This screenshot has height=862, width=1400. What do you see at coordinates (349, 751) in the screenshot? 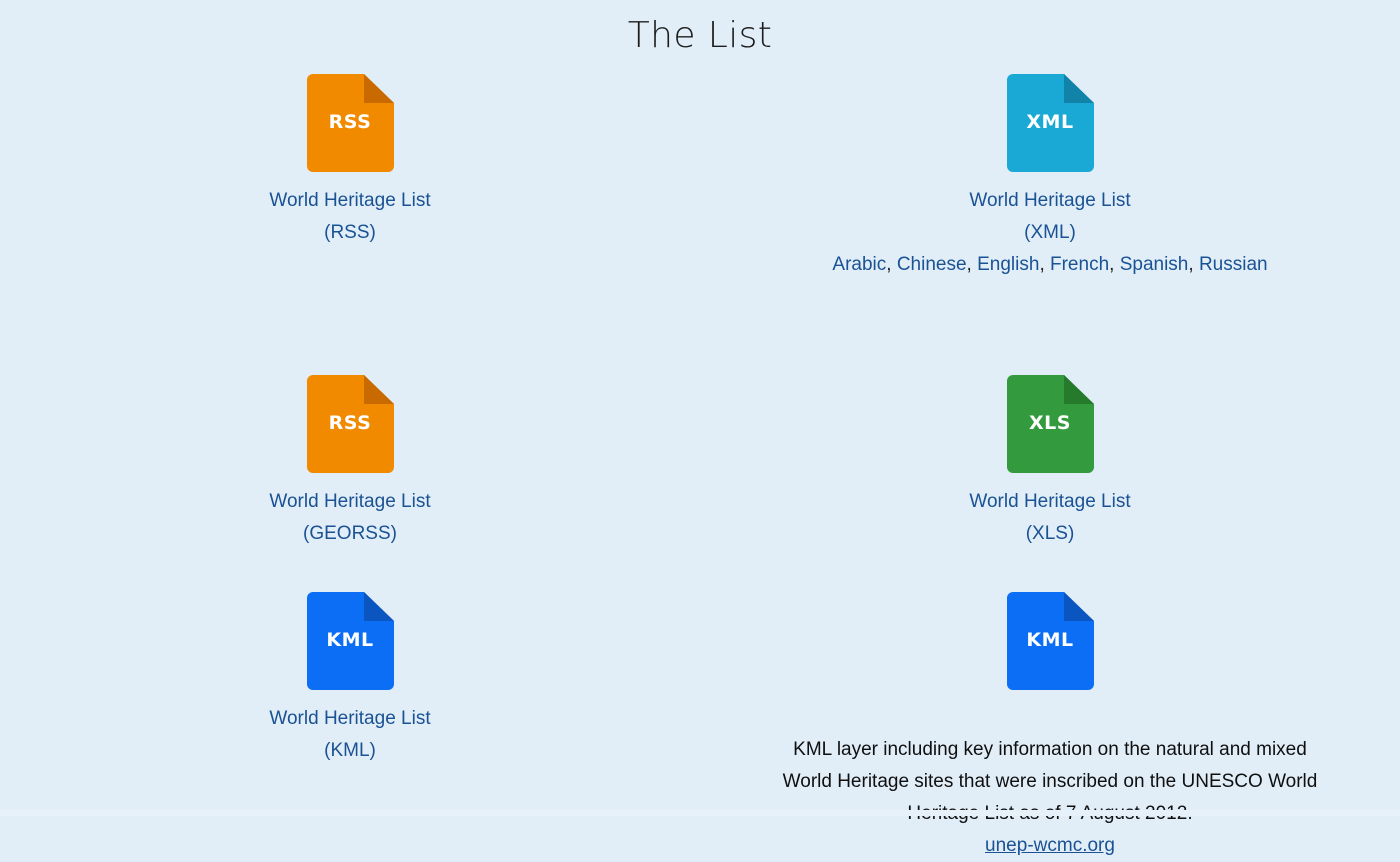
I see `kml-caption-line2: (KML)` at bounding box center [349, 751].